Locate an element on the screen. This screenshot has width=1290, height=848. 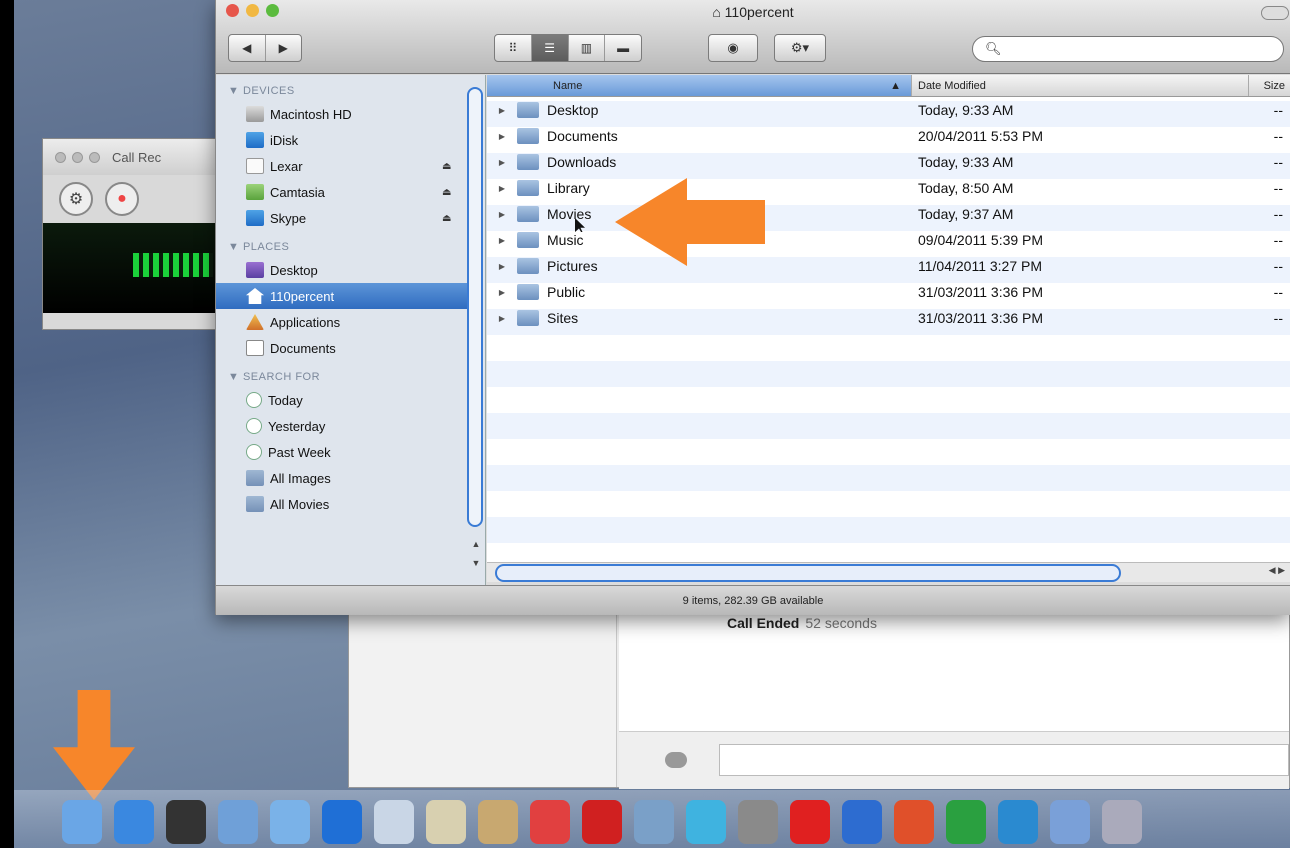
file-row: ▶ Documents 20/04/2011 5:53 PM -- is located at coordinates (888, 136).